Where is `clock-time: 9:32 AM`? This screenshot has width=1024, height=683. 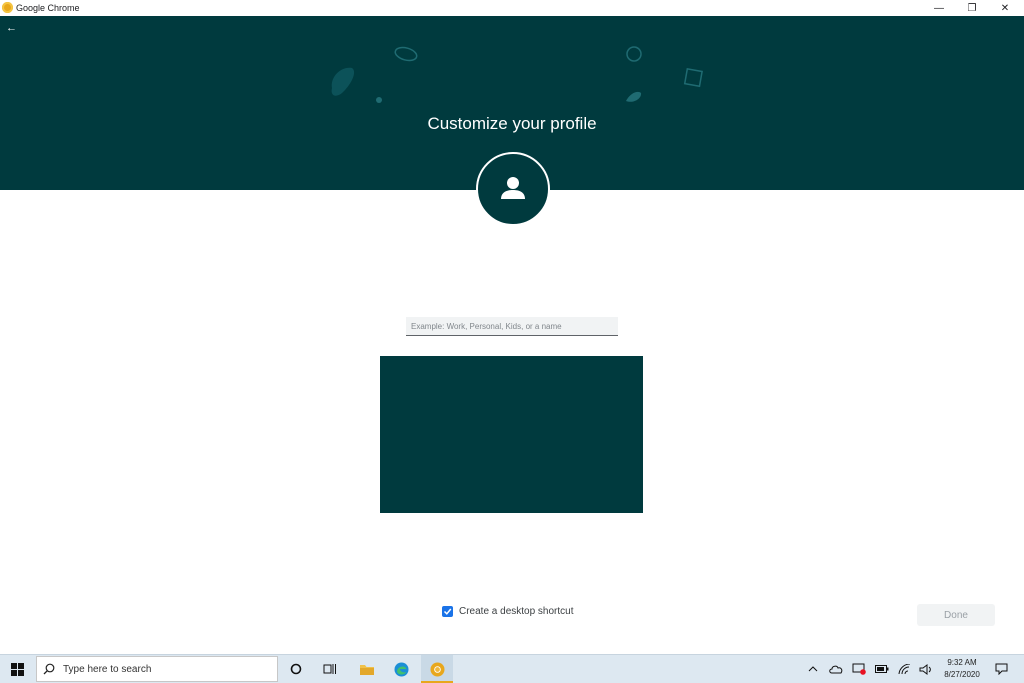 clock-time: 9:32 AM is located at coordinates (962, 662).